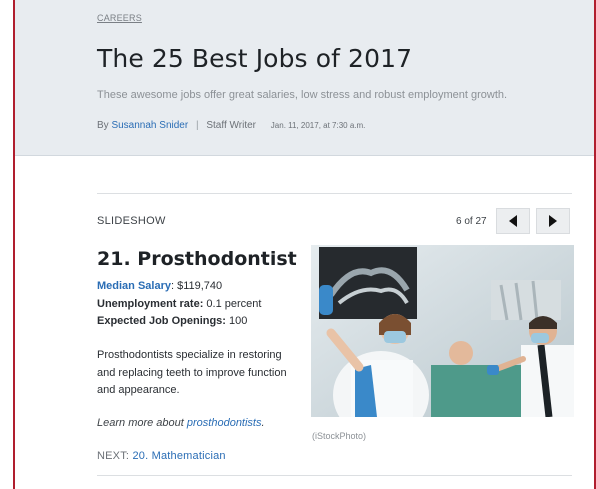 This screenshot has width=596, height=489. Describe the element at coordinates (236, 321) in the screenshot. I see `openings-value: 100` at that location.